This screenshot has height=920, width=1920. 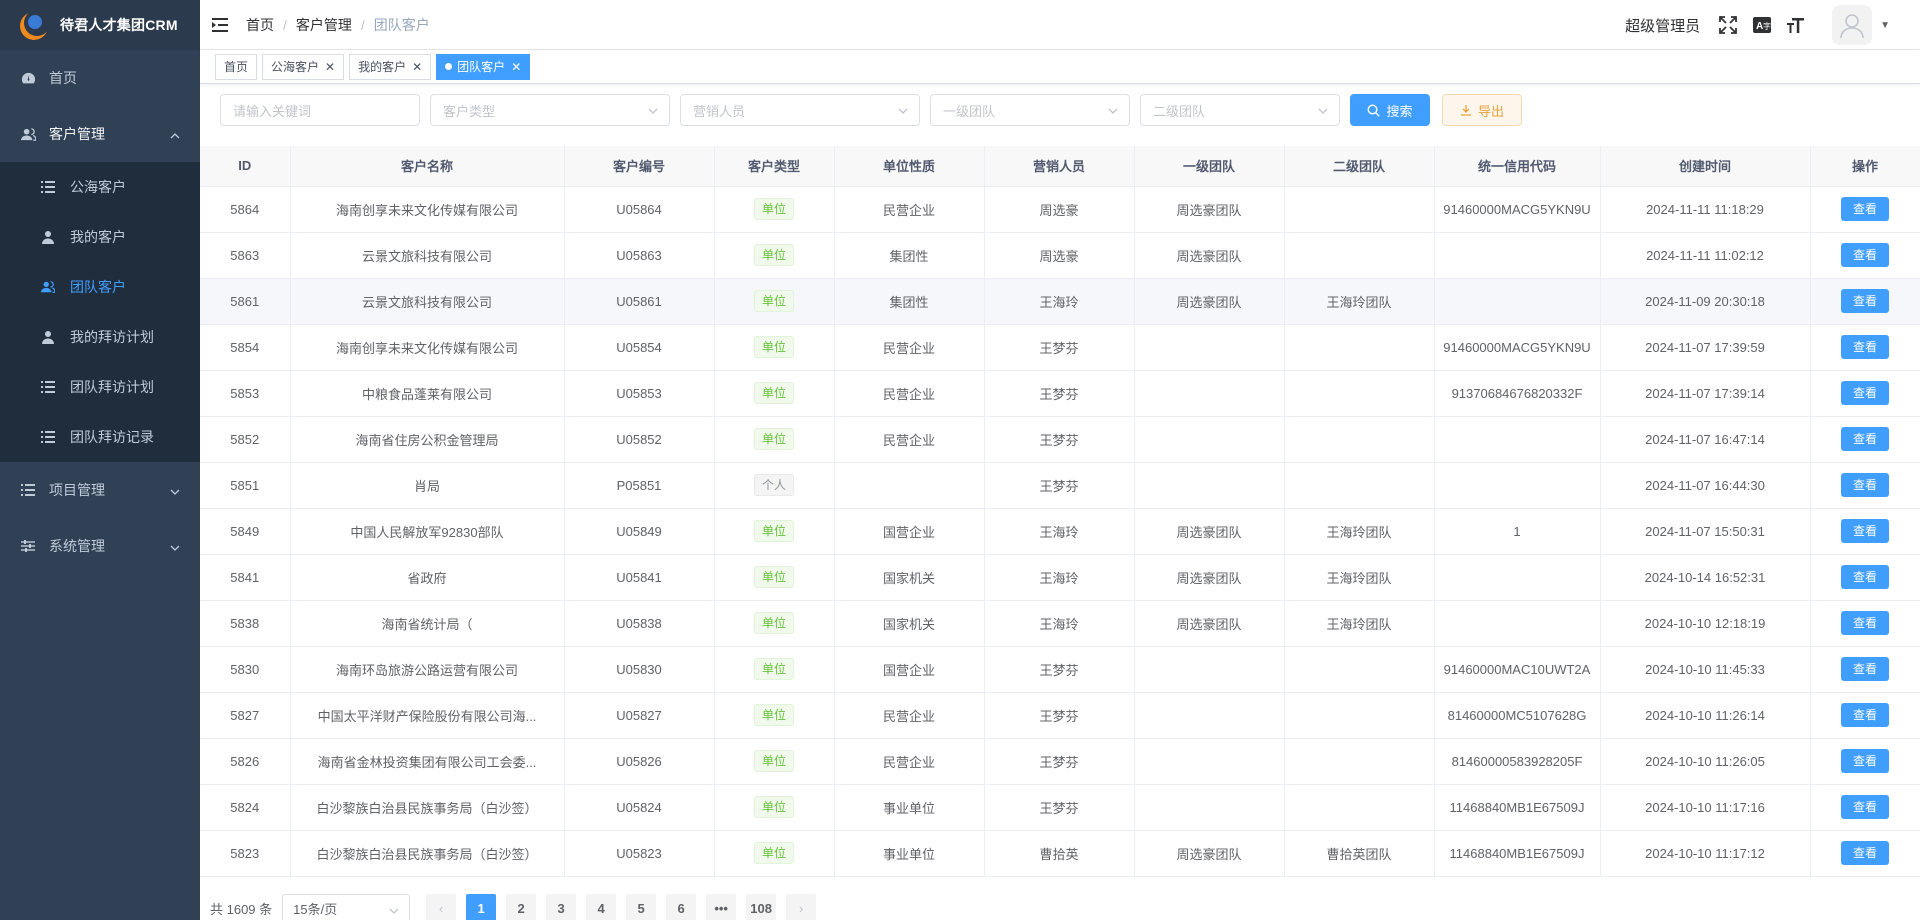 I want to click on sidebar-item-public-customers: 公海客户, so click(x=100, y=187).